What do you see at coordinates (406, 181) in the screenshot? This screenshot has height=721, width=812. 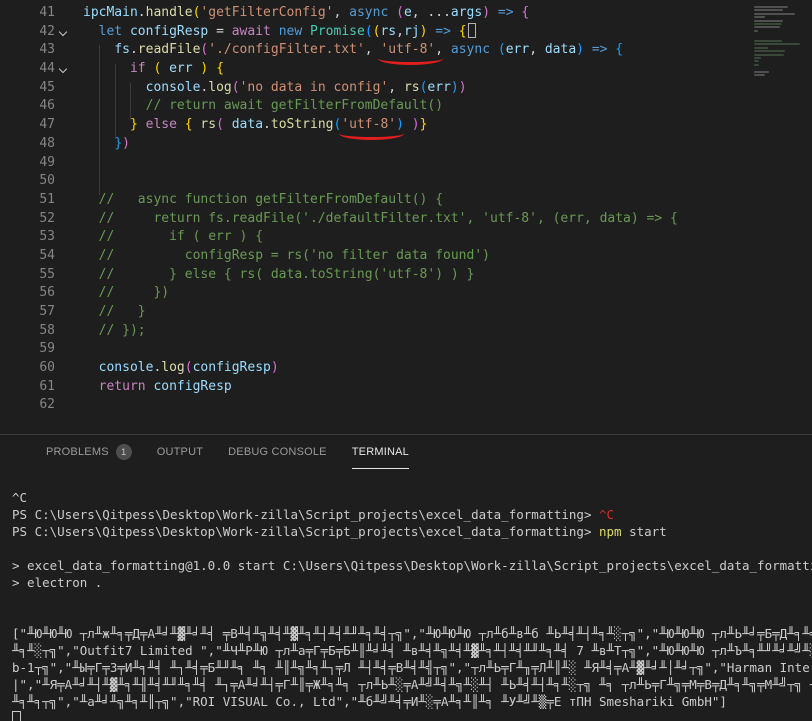 I see `code-line: 50` at bounding box center [406, 181].